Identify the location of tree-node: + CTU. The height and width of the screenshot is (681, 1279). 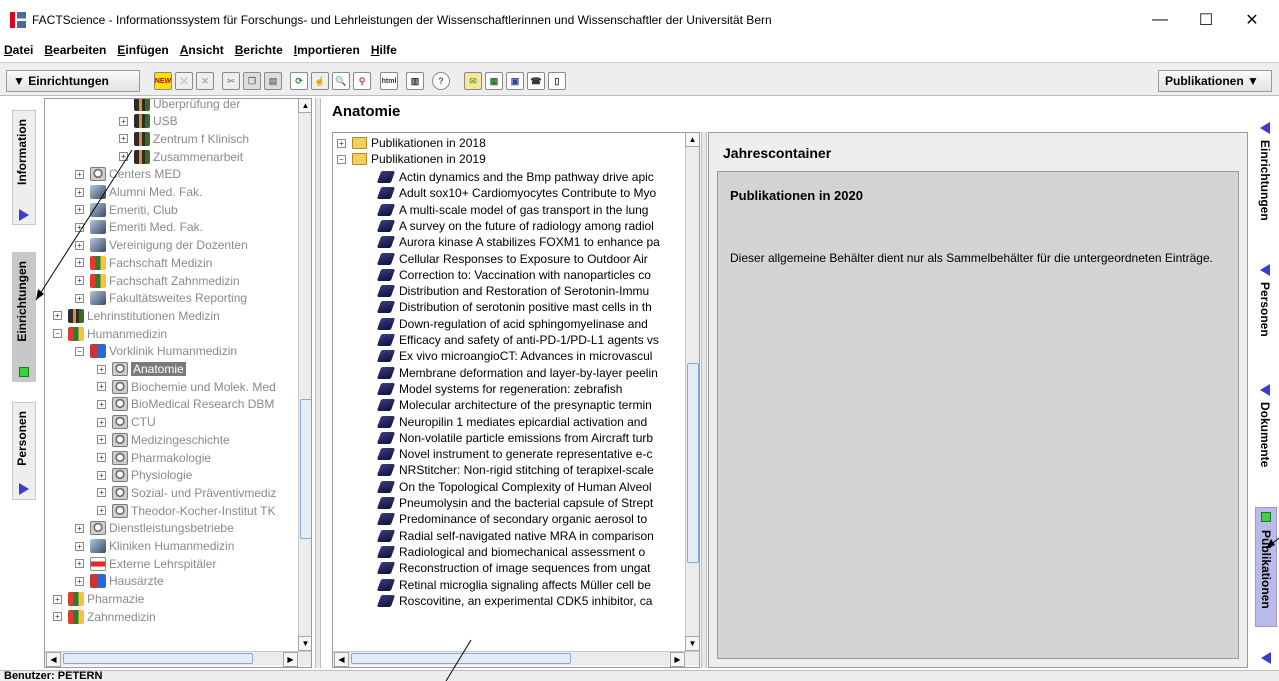
(126, 422).